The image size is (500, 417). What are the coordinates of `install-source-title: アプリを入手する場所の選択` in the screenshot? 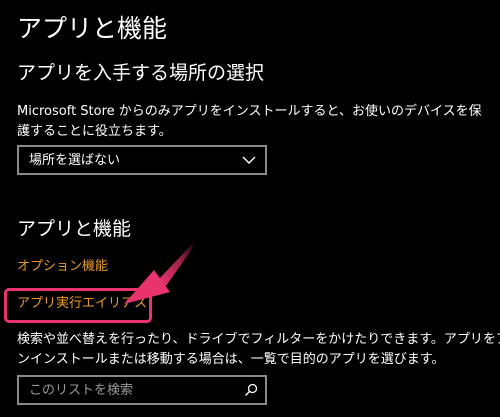 It's located at (141, 73).